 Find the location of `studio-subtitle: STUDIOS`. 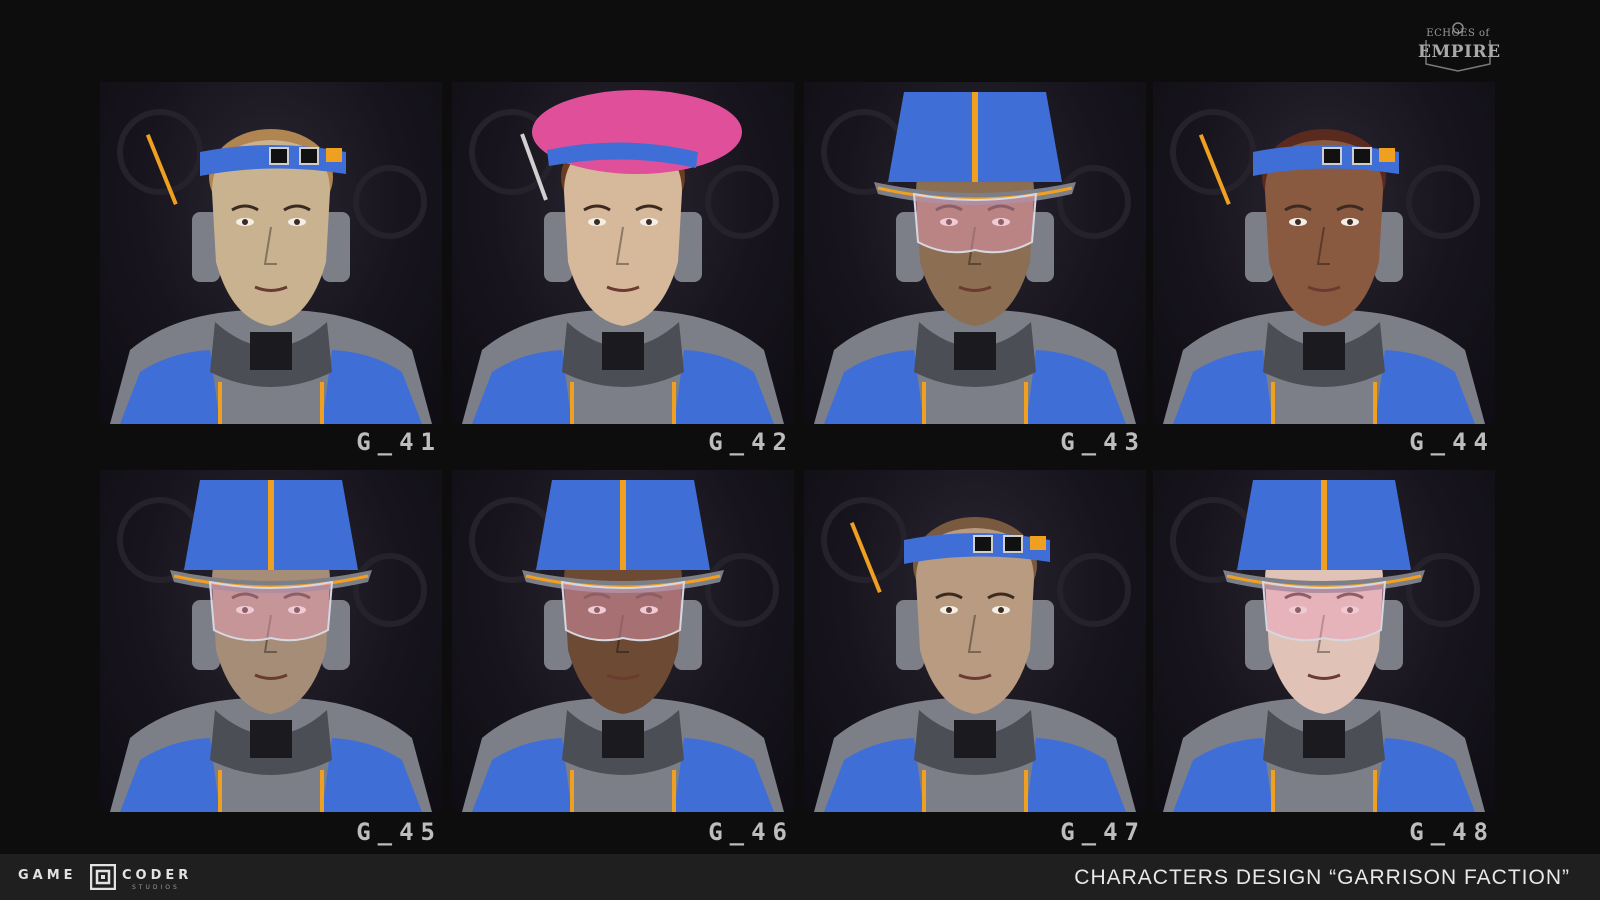

studio-subtitle: STUDIOS is located at coordinates (156, 887).